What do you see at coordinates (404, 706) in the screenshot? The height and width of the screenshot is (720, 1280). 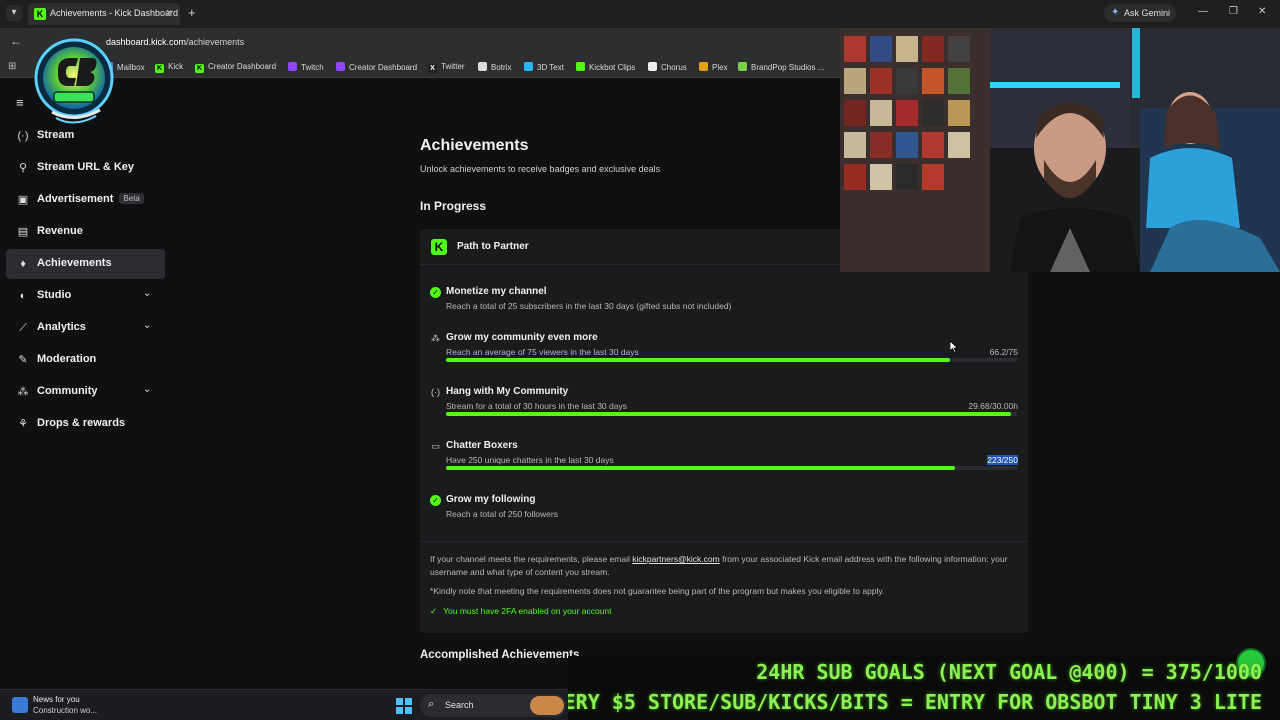 I see `windows-start-icon` at bounding box center [404, 706].